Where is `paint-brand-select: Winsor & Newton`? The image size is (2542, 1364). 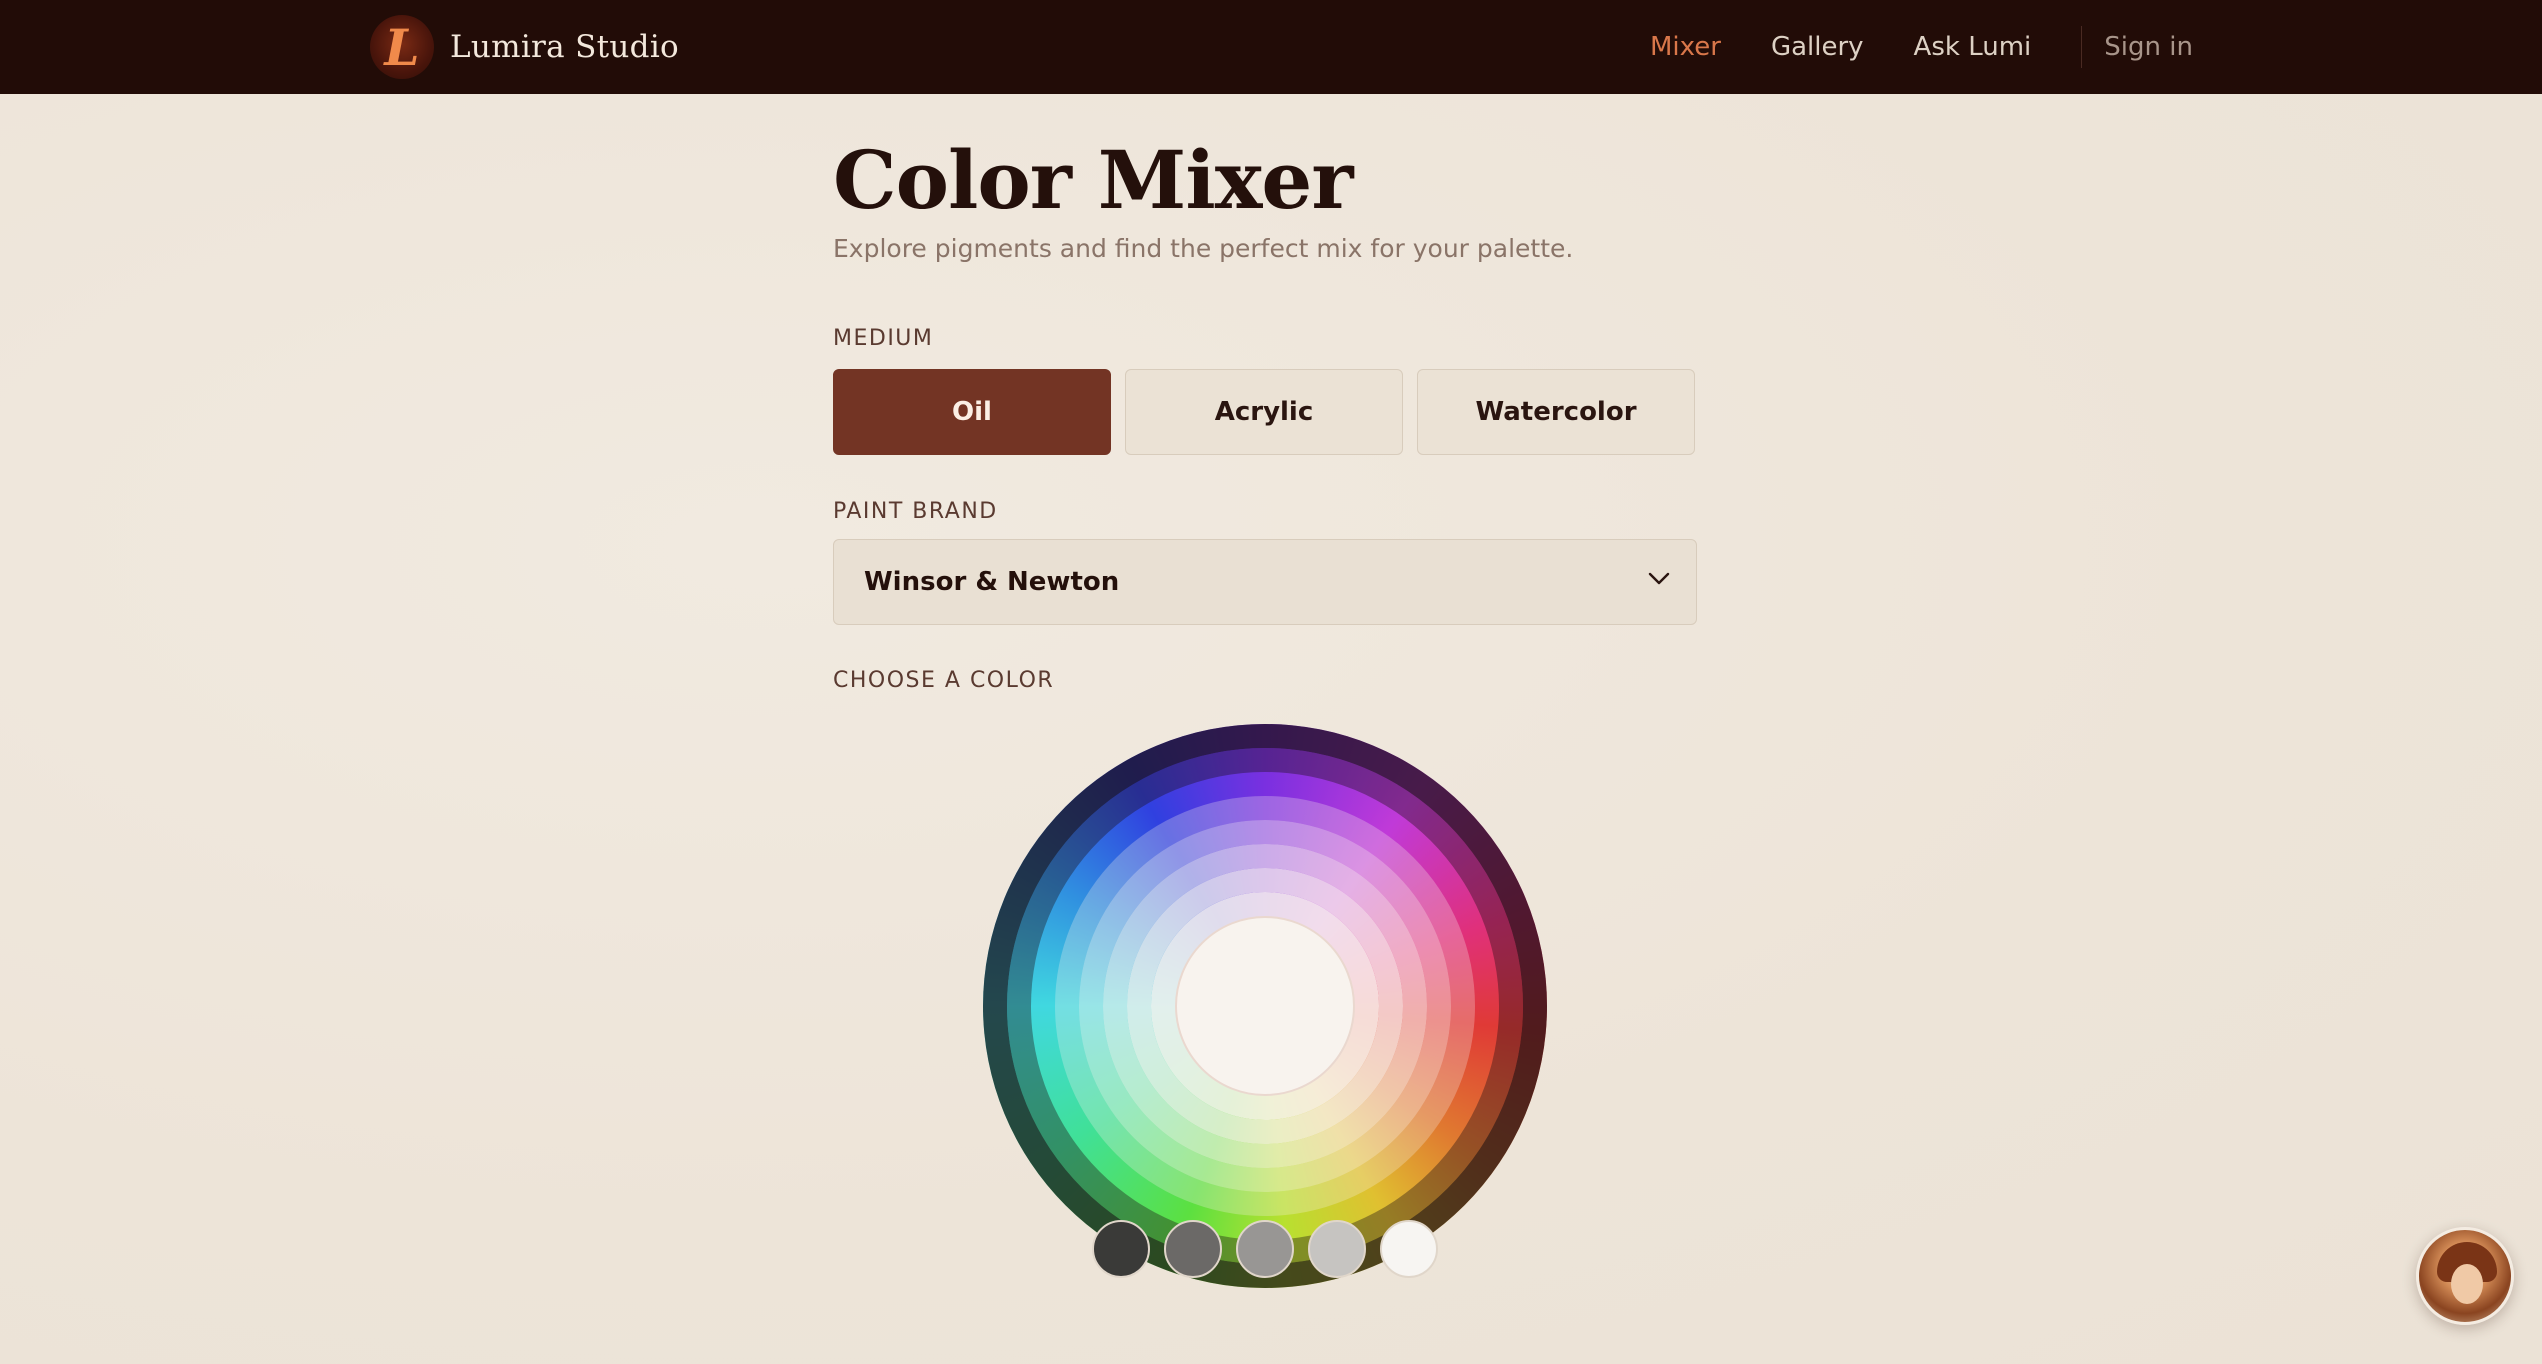 paint-brand-select: Winsor & Newton is located at coordinates (1265, 582).